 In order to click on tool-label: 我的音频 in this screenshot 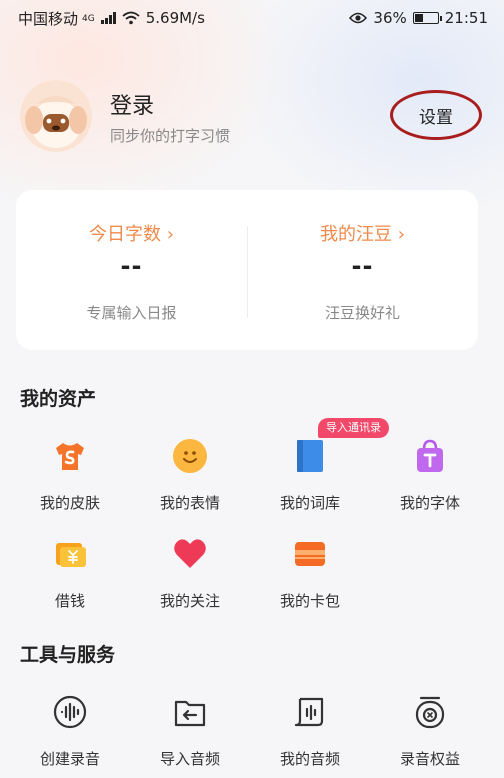, I will do `click(309, 759)`.